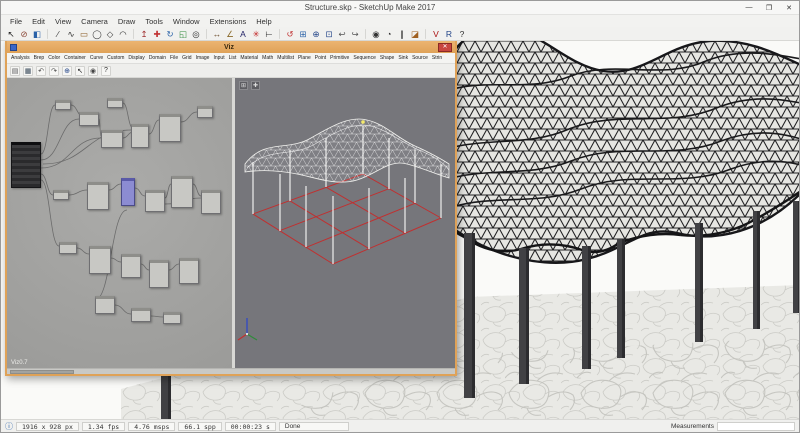 This screenshot has width=800, height=433. I want to click on move-tool-icon: ✚, so click(157, 34).